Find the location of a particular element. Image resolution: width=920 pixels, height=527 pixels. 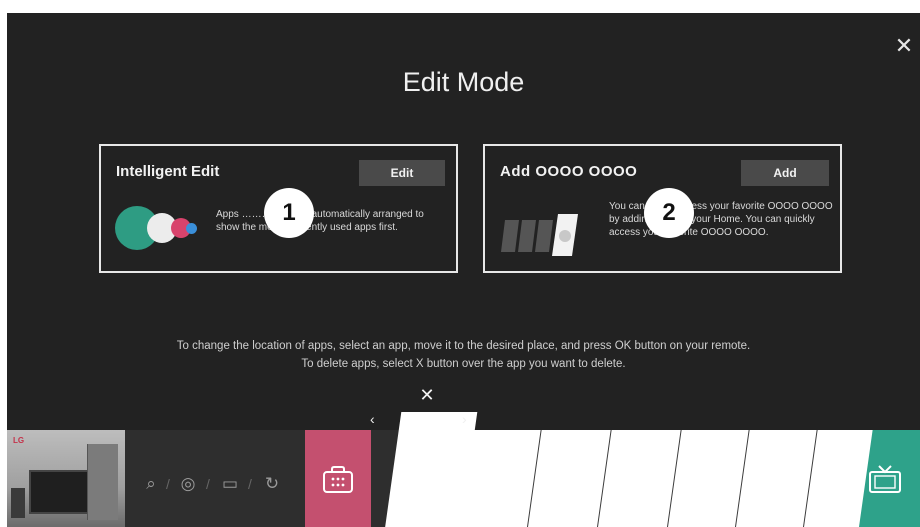

add-favorites-title: Add OOOO OOOO is located at coordinates (569, 171).